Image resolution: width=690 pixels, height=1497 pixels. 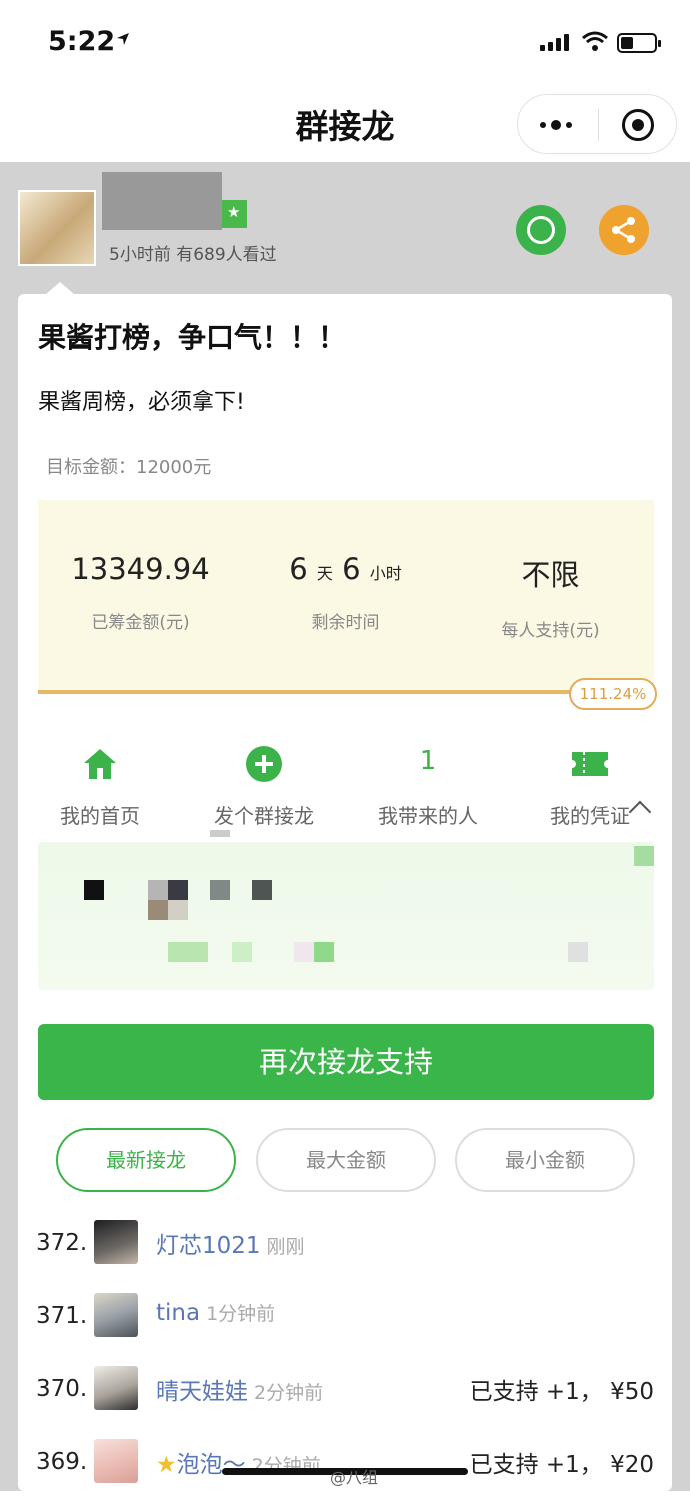 What do you see at coordinates (100, 816) in the screenshot?
I see `my-home-label: 我的首页` at bounding box center [100, 816].